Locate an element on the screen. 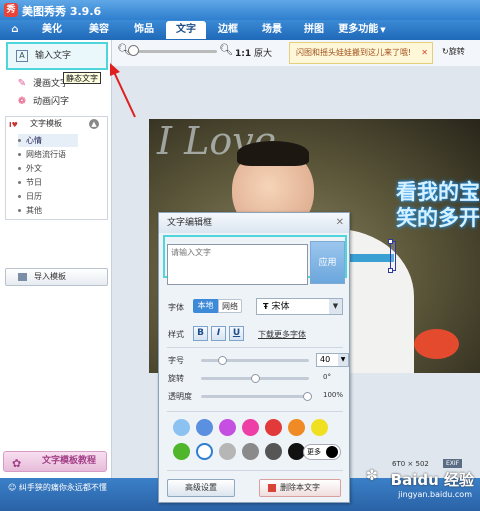  more-colors-button: 更多 is located at coordinates (322, 452).